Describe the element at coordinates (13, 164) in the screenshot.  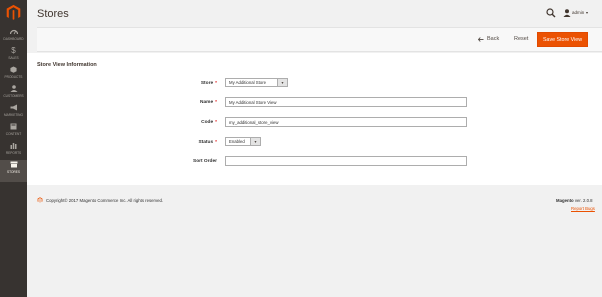
I see `store-icon` at that location.